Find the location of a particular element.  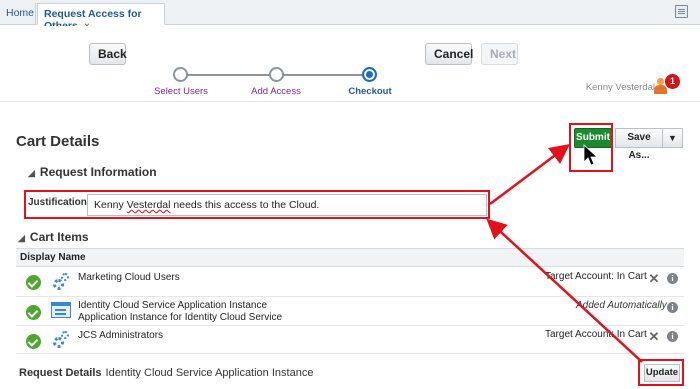

request-information-header: ◢ Request Information is located at coordinates (92, 172).